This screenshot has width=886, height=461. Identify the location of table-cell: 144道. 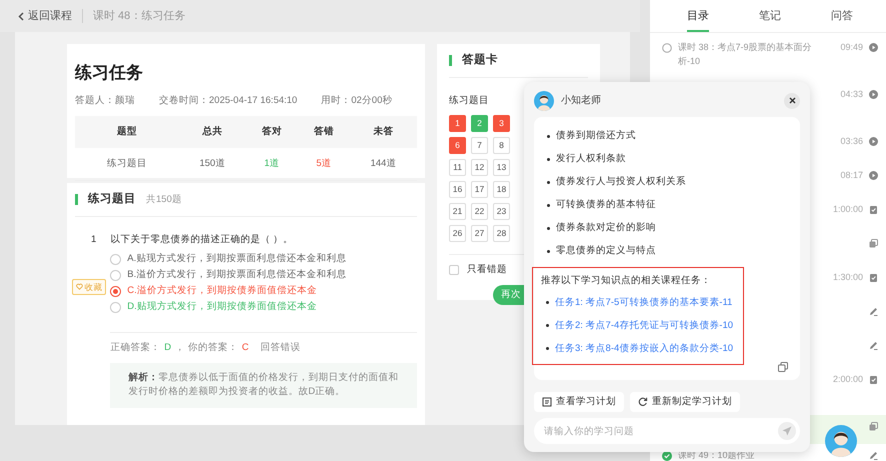
(383, 164).